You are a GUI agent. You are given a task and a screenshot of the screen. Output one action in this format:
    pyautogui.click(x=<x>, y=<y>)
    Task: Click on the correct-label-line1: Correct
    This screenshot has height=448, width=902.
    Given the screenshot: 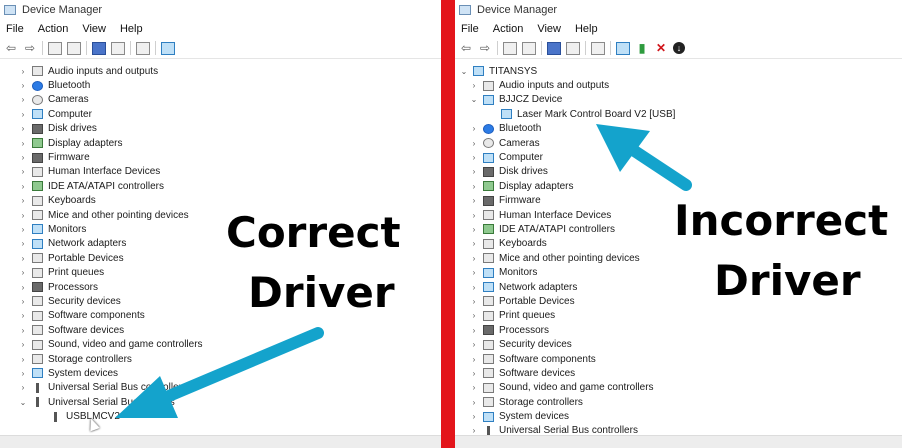 What is the action you would take?
    pyautogui.click(x=313, y=232)
    